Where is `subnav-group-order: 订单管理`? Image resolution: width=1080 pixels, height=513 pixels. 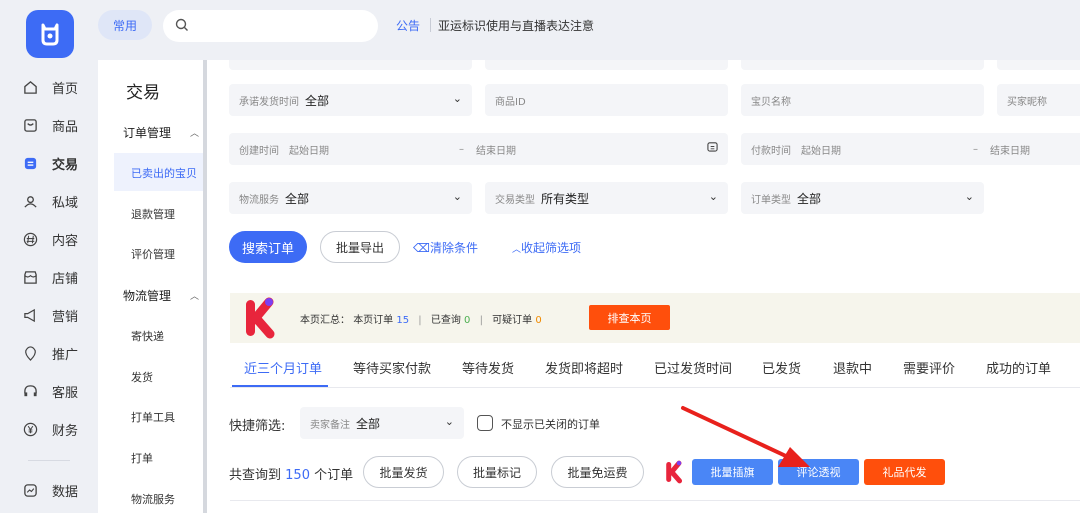
subnav-group-order: 订单管理 is located at coordinates (147, 132).